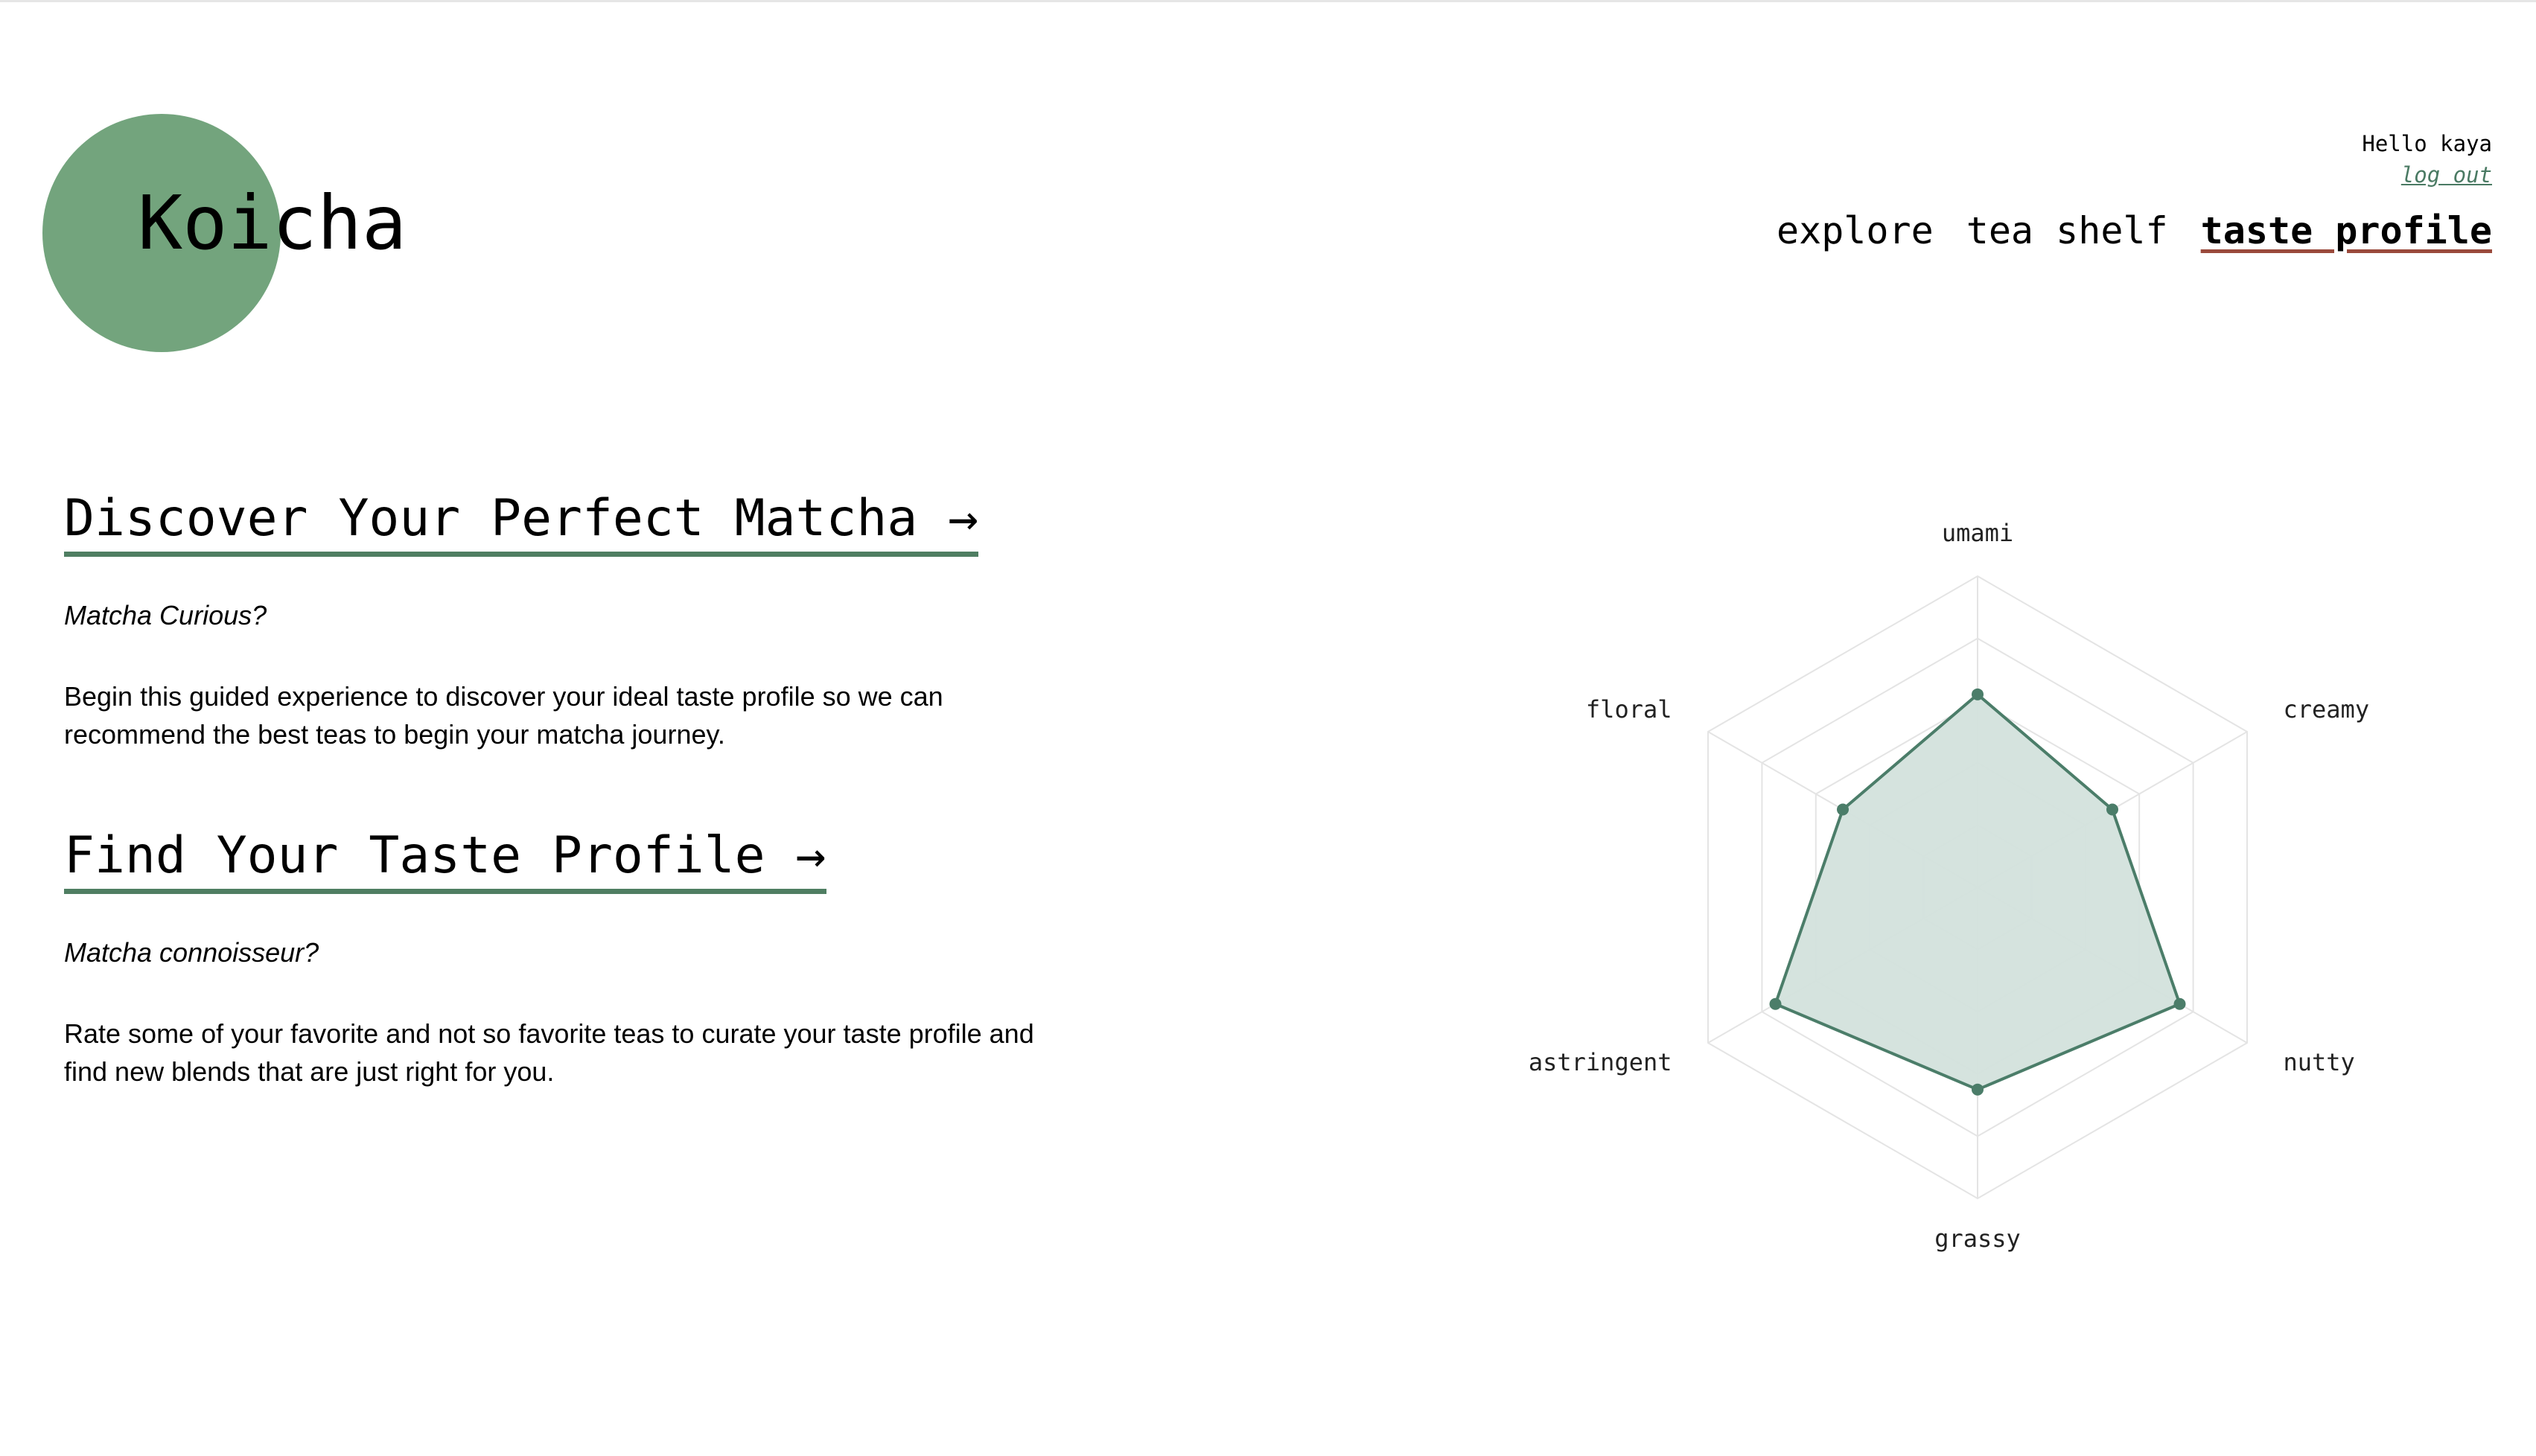 The width and height of the screenshot is (2536, 1456). I want to click on logo-wordmark: Koicha, so click(272, 223).